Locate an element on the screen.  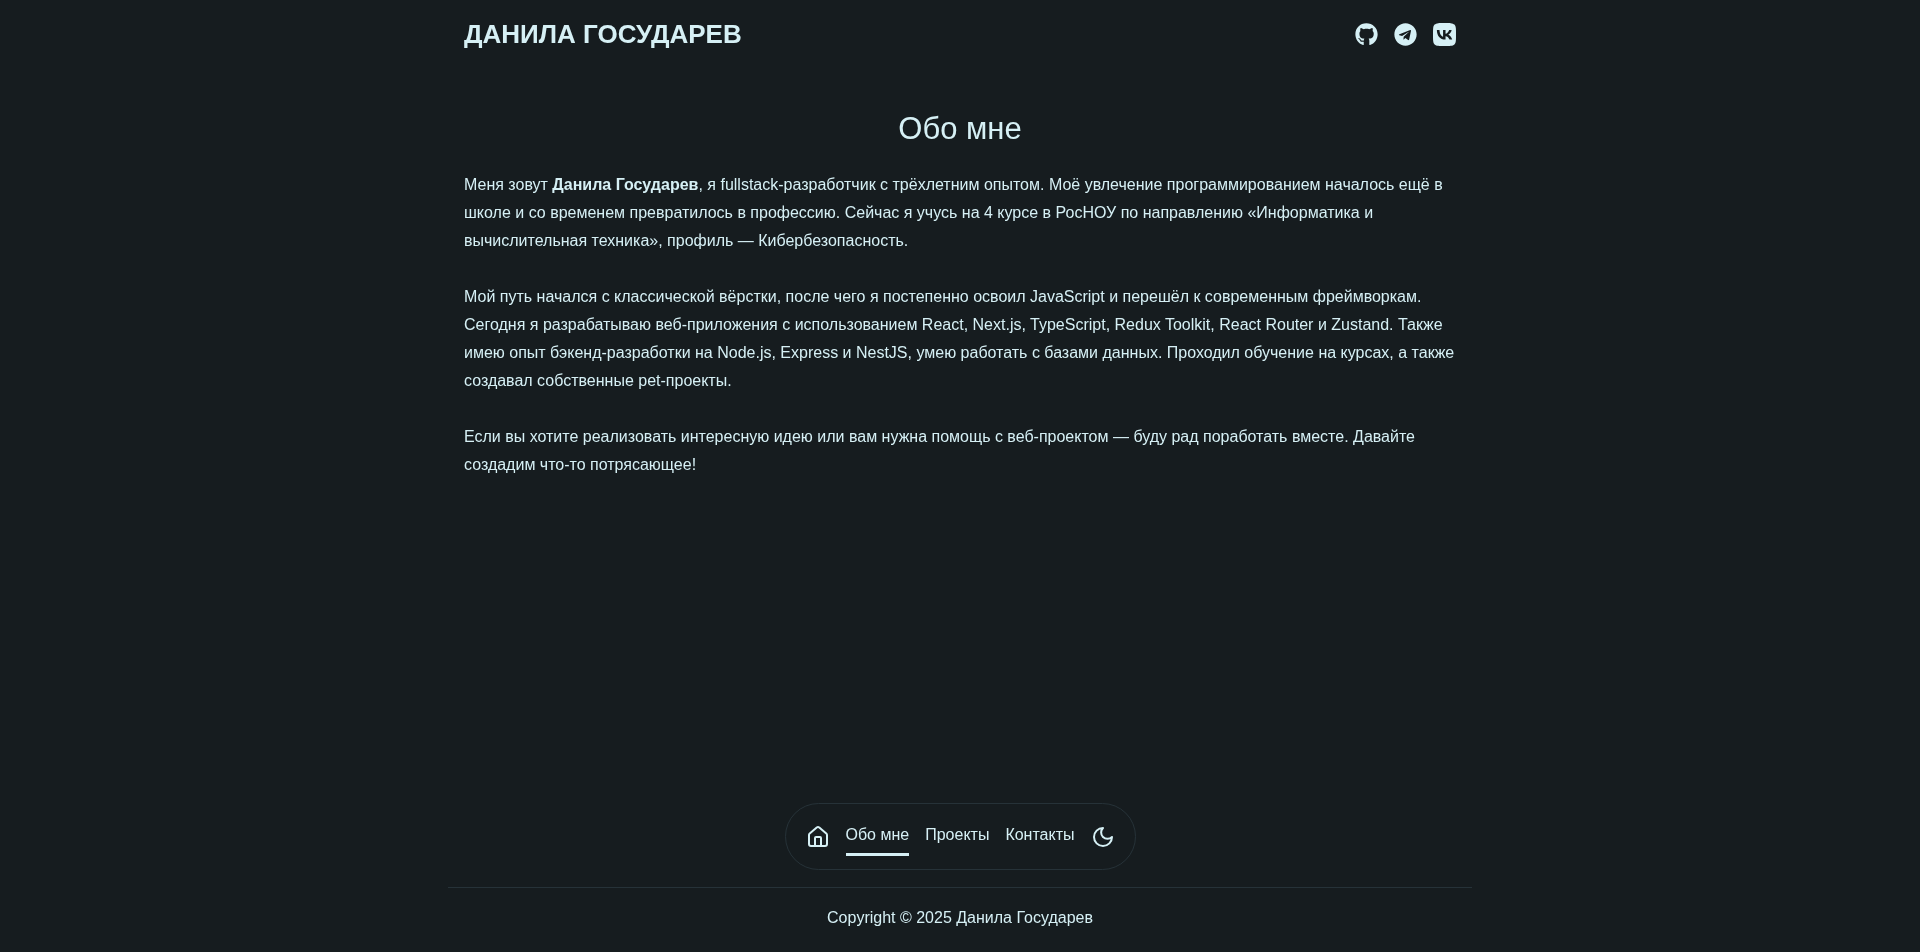
theme-toggle-icon is located at coordinates (1102, 836).